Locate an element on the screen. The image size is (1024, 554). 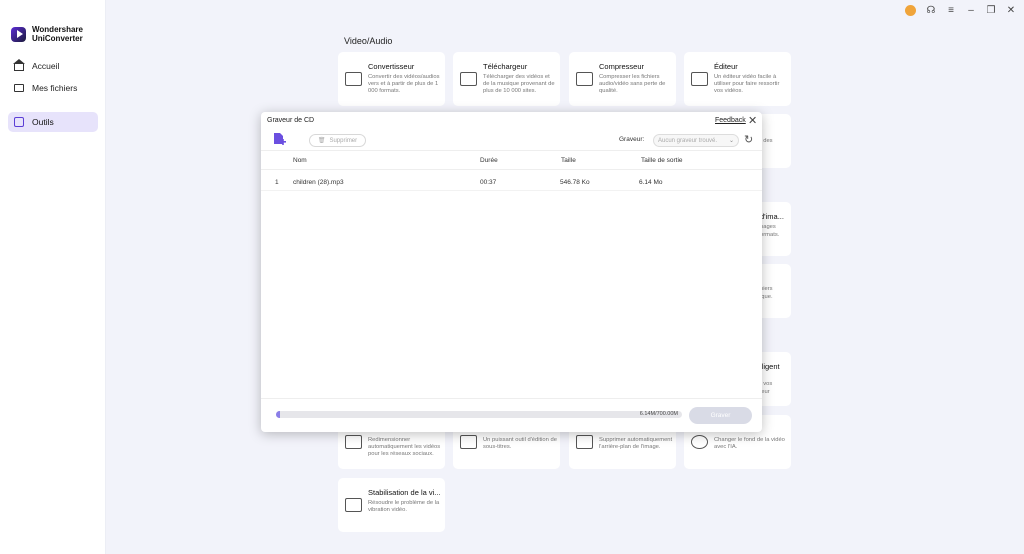
card-desc-partial: hiers is located at coordinates (766, 289).